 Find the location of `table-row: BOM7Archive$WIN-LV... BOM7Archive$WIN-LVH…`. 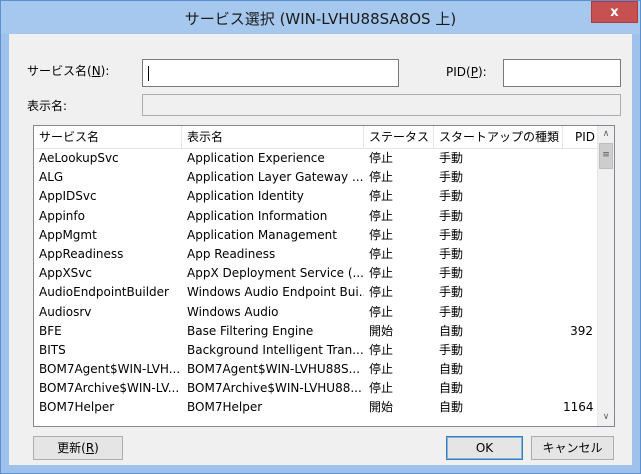

table-row: BOM7Archive$WIN-LV... BOM7Archive$WIN-LVH… is located at coordinates (316, 388).